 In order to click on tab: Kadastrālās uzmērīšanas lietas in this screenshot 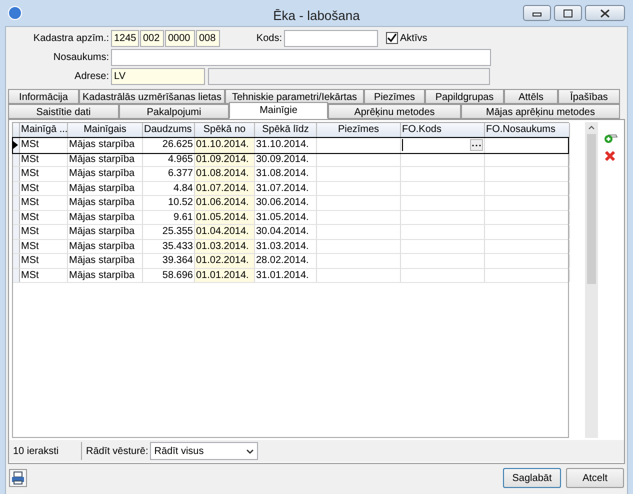, I will do `click(152, 96)`.